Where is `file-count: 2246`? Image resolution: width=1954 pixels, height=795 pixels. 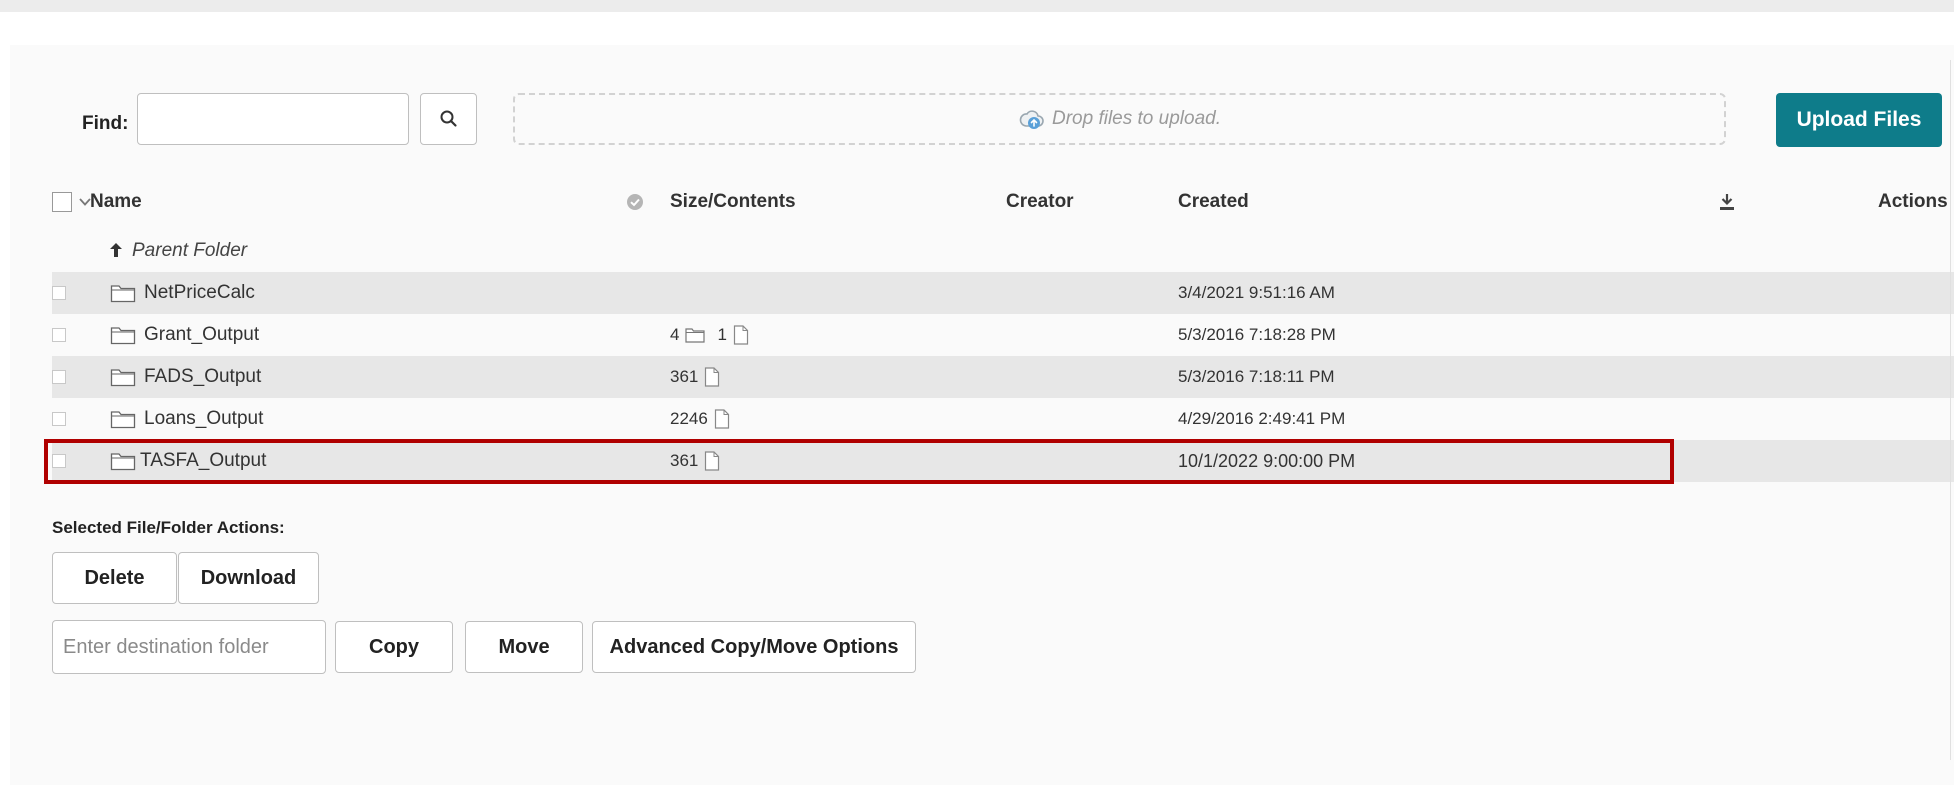
file-count: 2246 is located at coordinates (689, 418).